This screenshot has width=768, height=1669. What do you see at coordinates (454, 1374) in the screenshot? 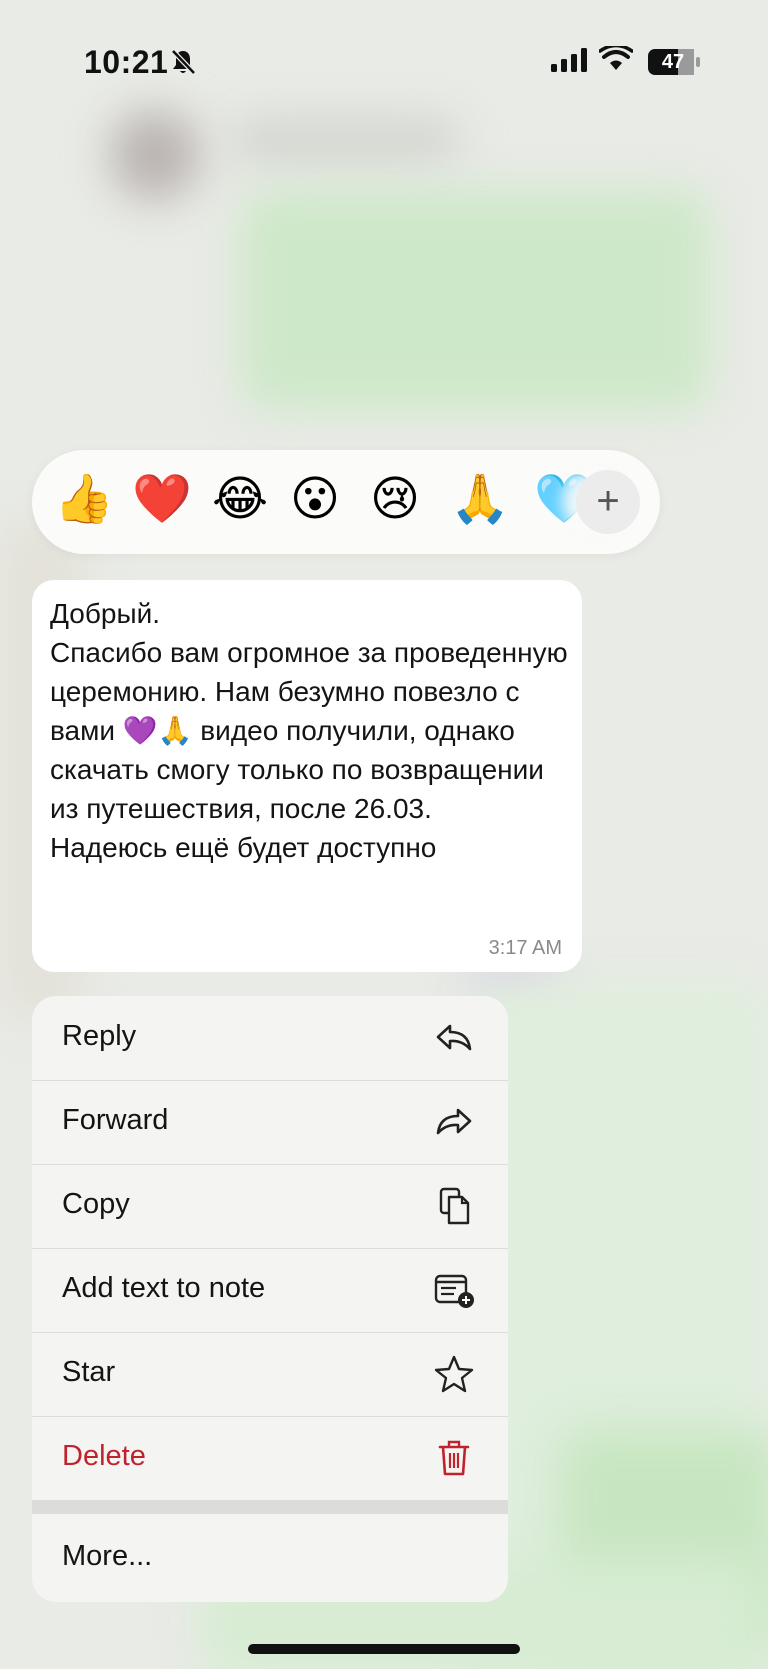
I see `star-icon` at bounding box center [454, 1374].